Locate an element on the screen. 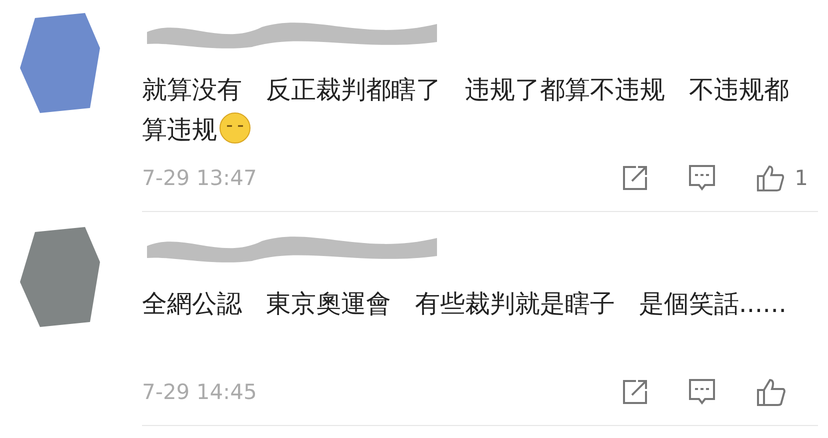 The image size is (828, 438). timestamp: 7-29 13:47 is located at coordinates (199, 178).